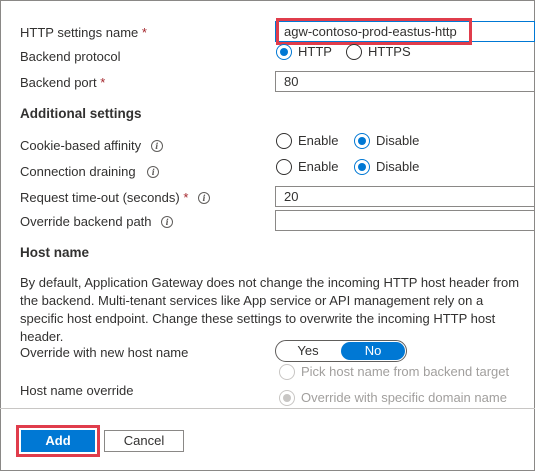  What do you see at coordinates (373, 351) in the screenshot?
I see `toggle-no: No` at bounding box center [373, 351].